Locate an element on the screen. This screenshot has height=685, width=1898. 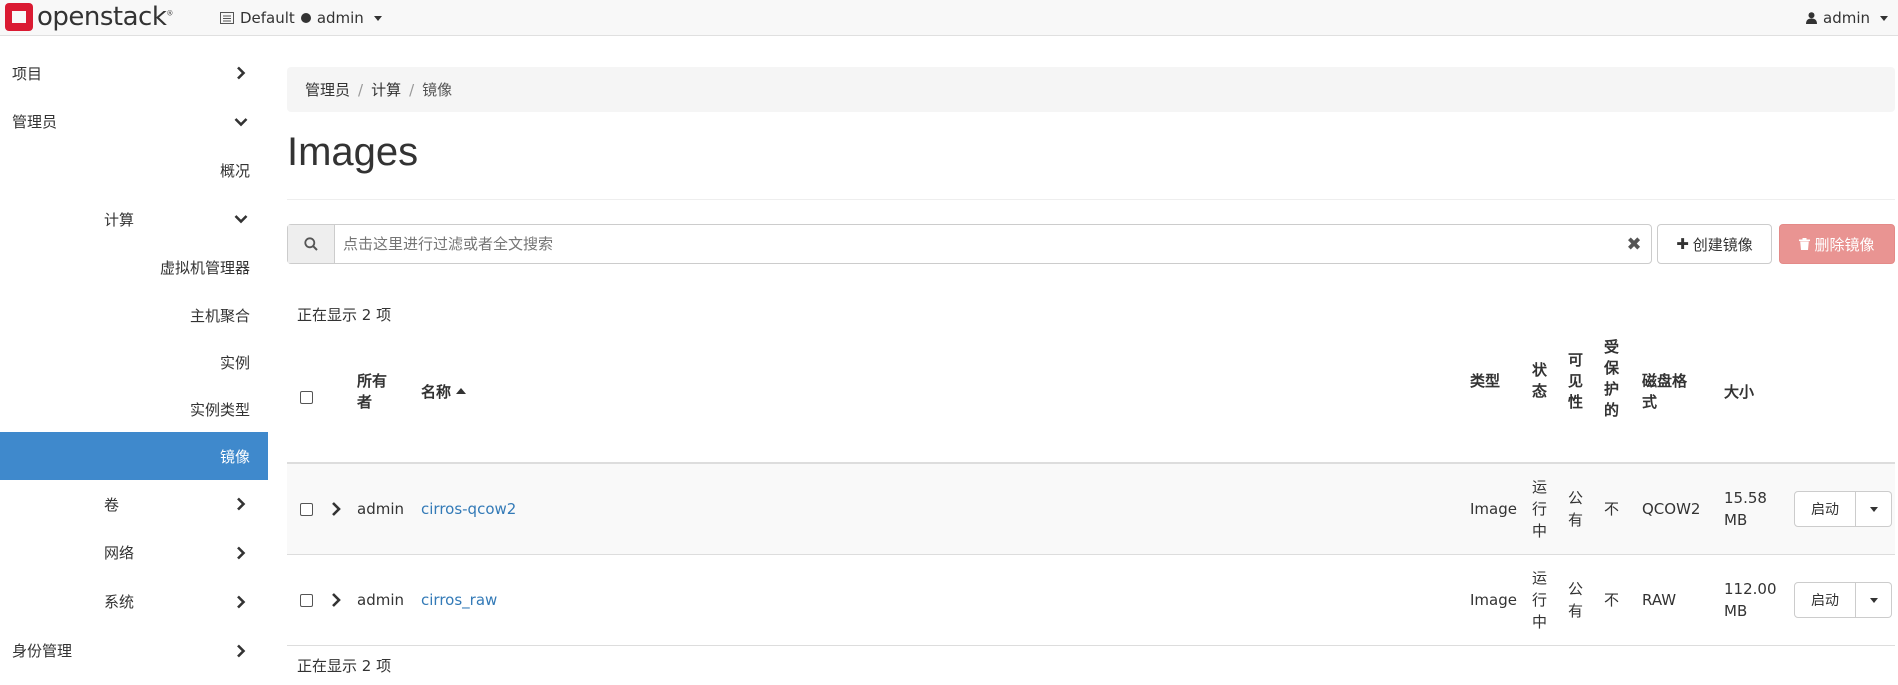
sidebar-item-label: 镜像 is located at coordinates (234, 456).